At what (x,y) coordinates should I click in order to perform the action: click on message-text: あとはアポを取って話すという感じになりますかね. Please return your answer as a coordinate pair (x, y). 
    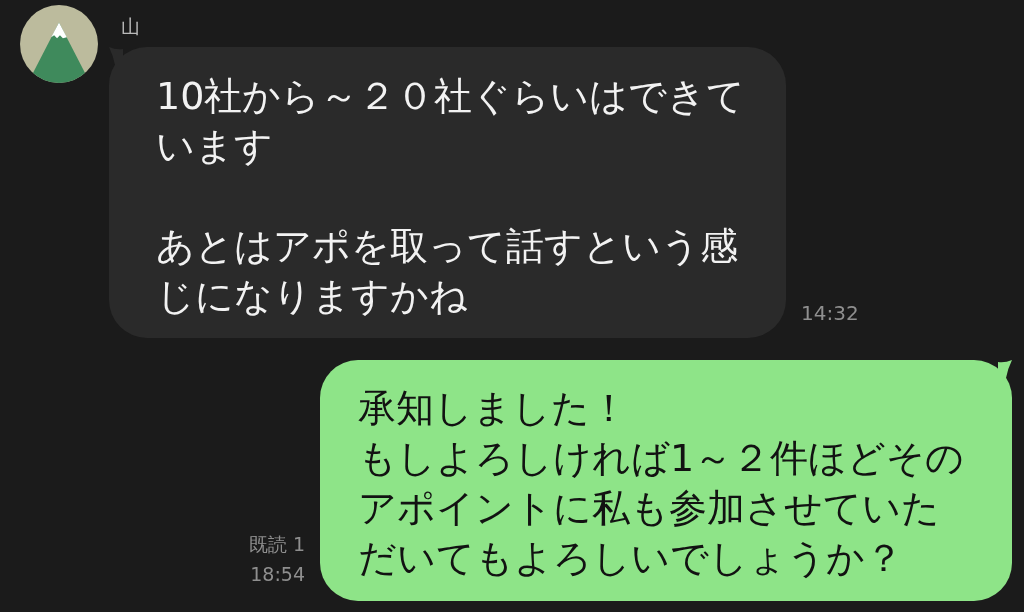
    Looking at the image, I should click on (447, 271).